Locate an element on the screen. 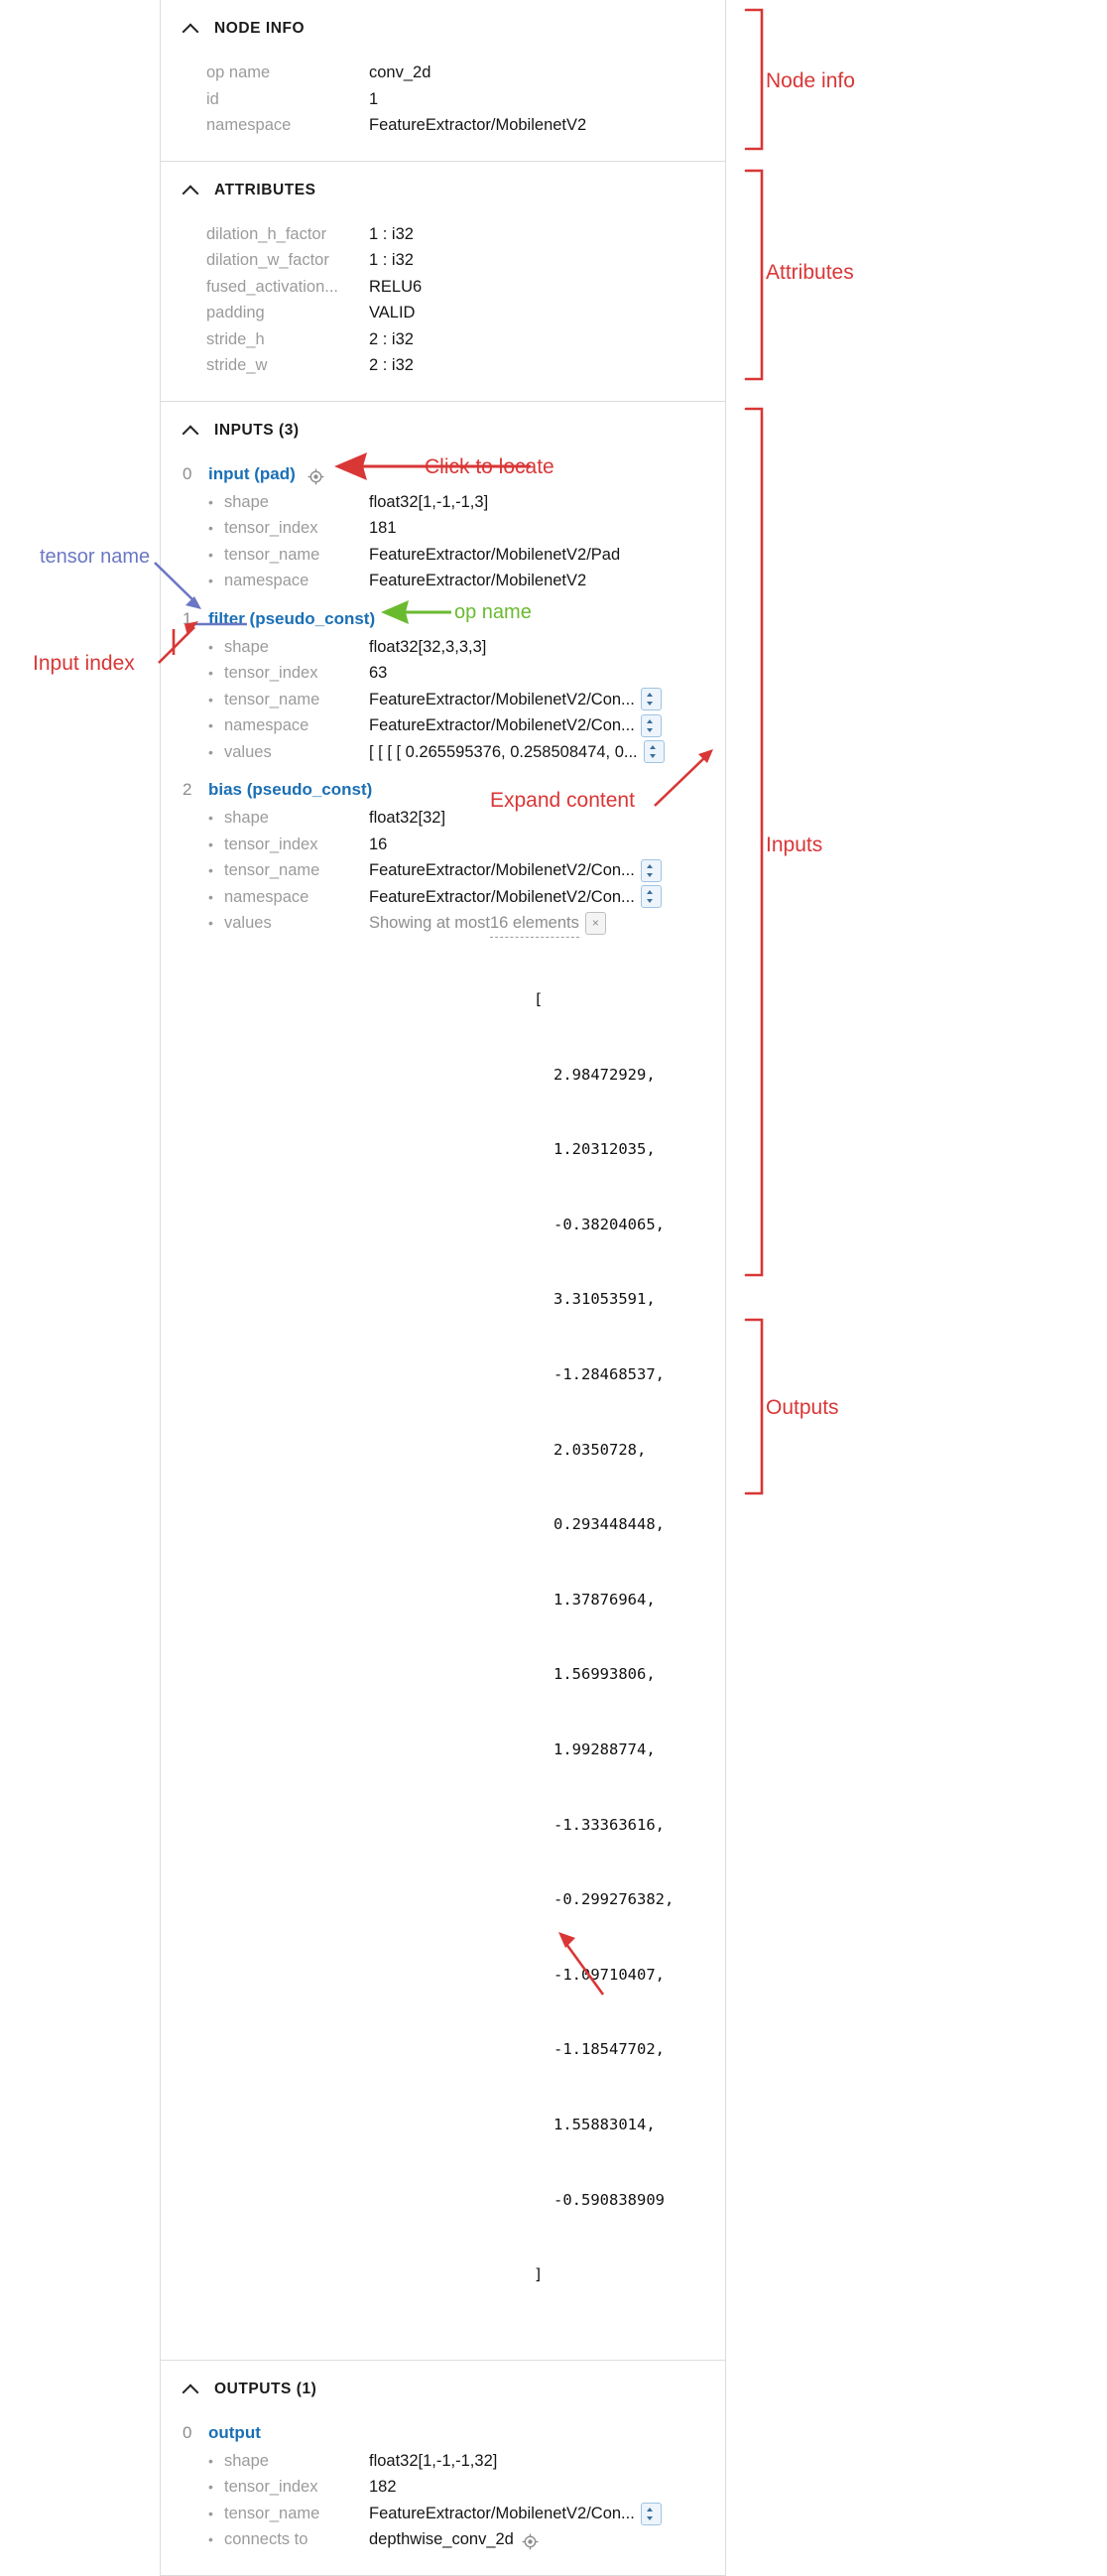 The width and height of the screenshot is (1107, 2576). annotation-input-index: Input index is located at coordinates (84, 664).